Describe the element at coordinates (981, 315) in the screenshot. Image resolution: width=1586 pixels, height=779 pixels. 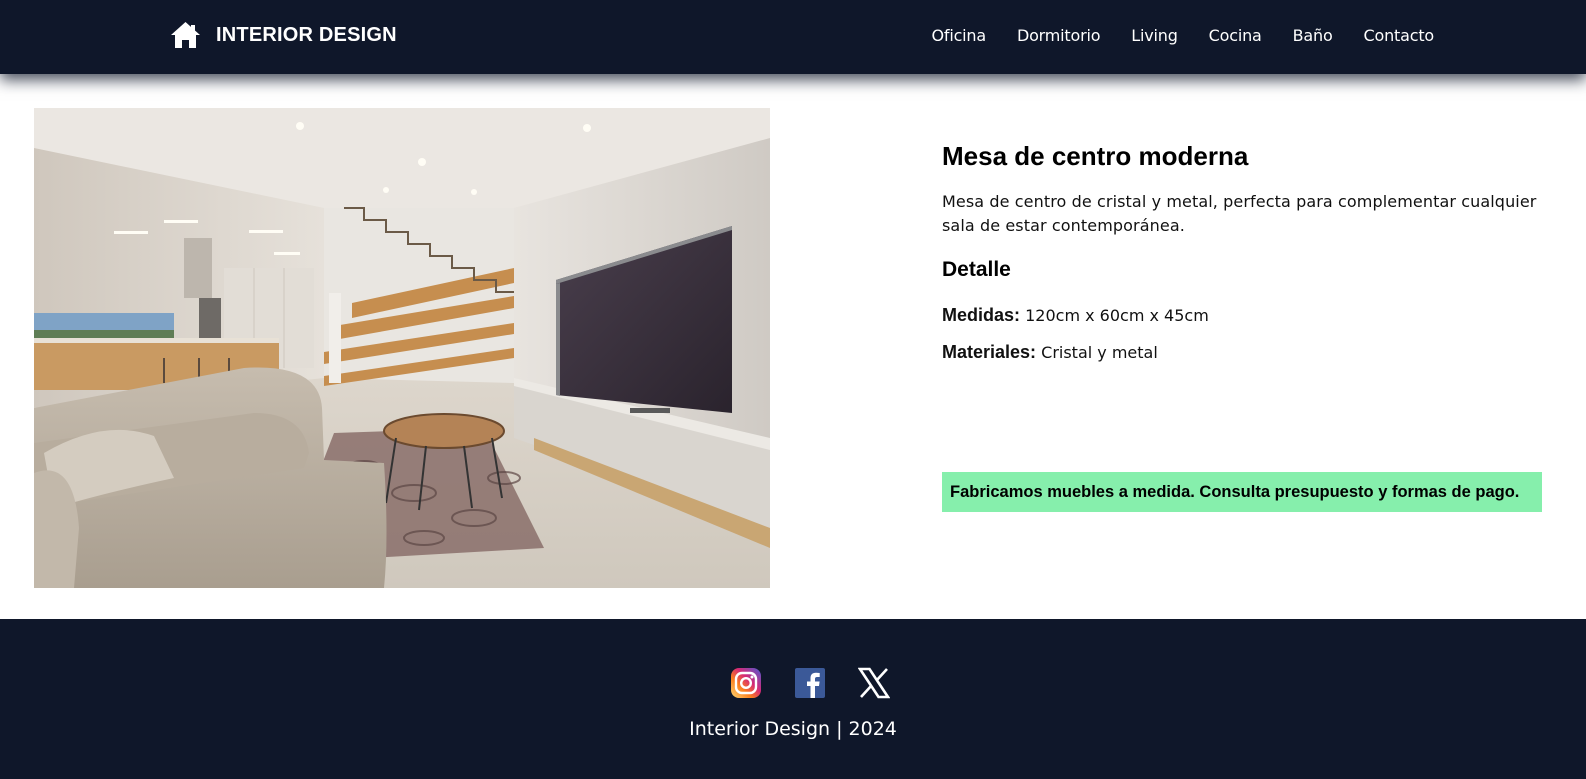
I see `spec-label: Medidas:` at that location.